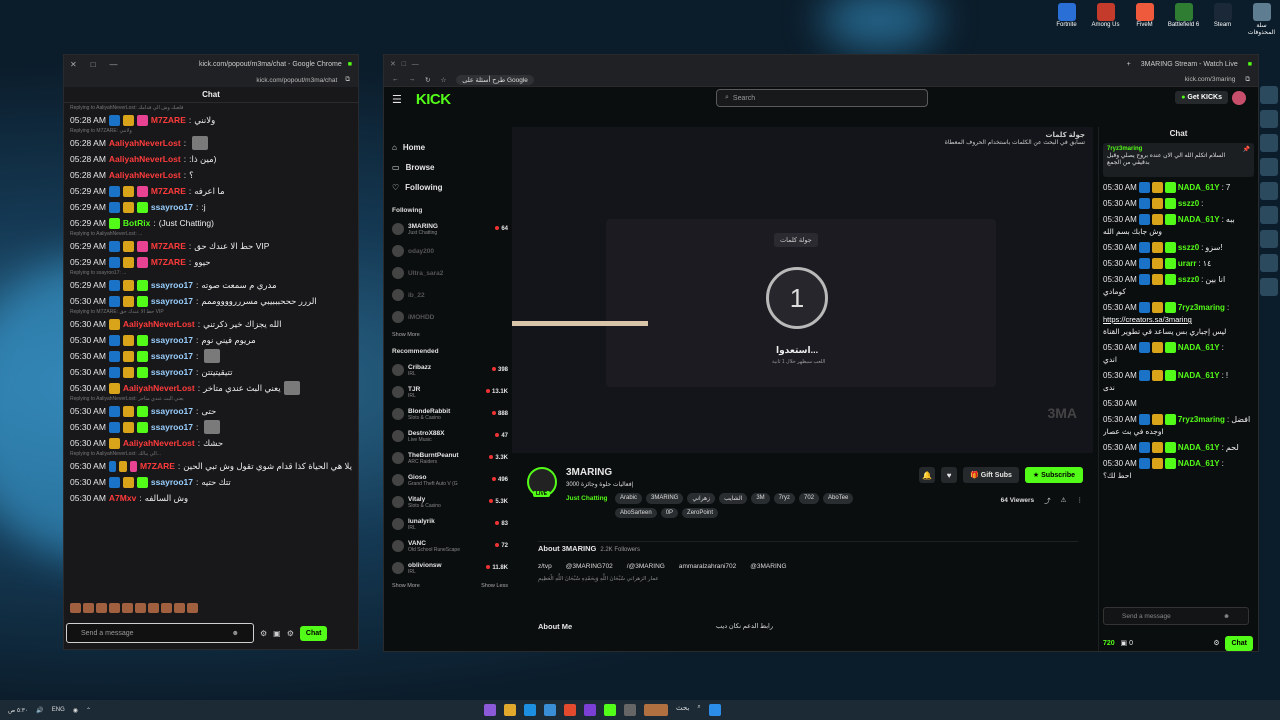 The height and width of the screenshot is (720, 1280). What do you see at coordinates (1053, 475) in the screenshot?
I see `subscribe-button: ★ Subscribe` at bounding box center [1053, 475].